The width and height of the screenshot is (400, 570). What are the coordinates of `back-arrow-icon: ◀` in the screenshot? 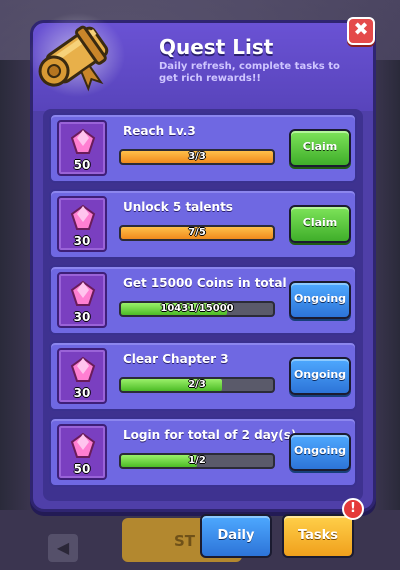 It's located at (63, 548).